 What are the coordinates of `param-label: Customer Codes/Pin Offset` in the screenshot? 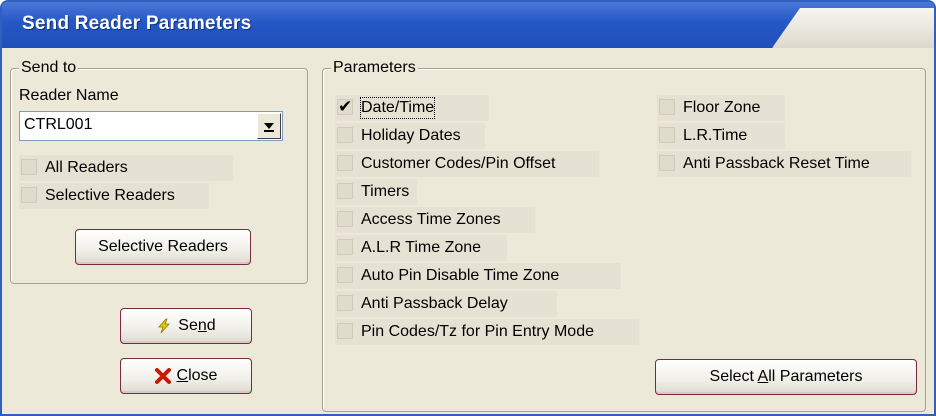 It's located at (458, 163).